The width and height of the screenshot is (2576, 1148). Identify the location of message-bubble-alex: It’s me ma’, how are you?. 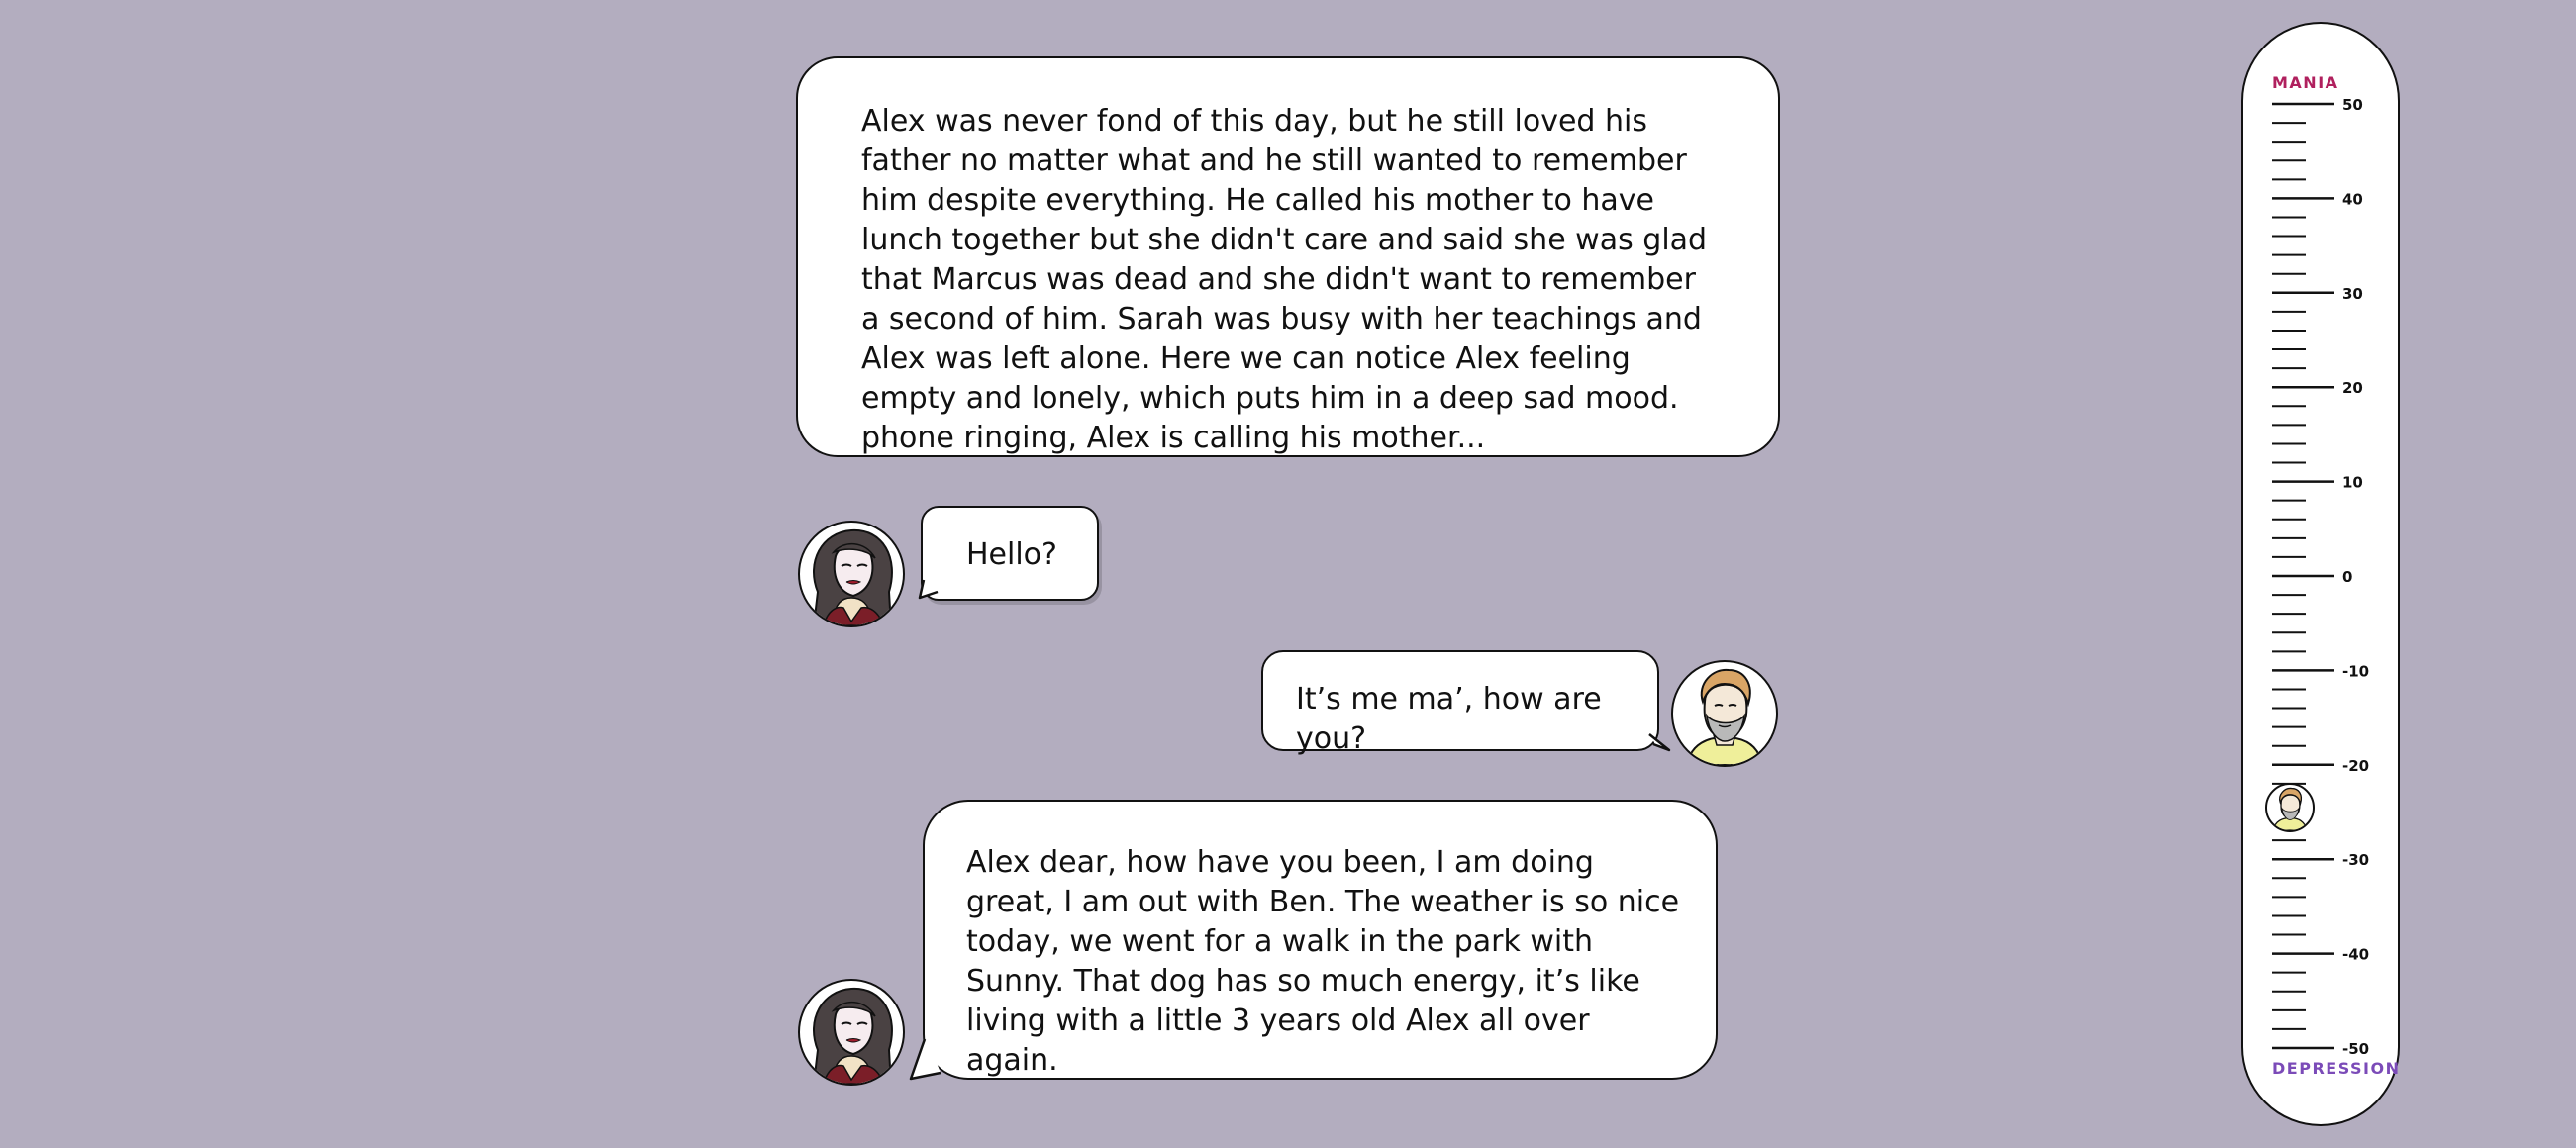
(1460, 703).